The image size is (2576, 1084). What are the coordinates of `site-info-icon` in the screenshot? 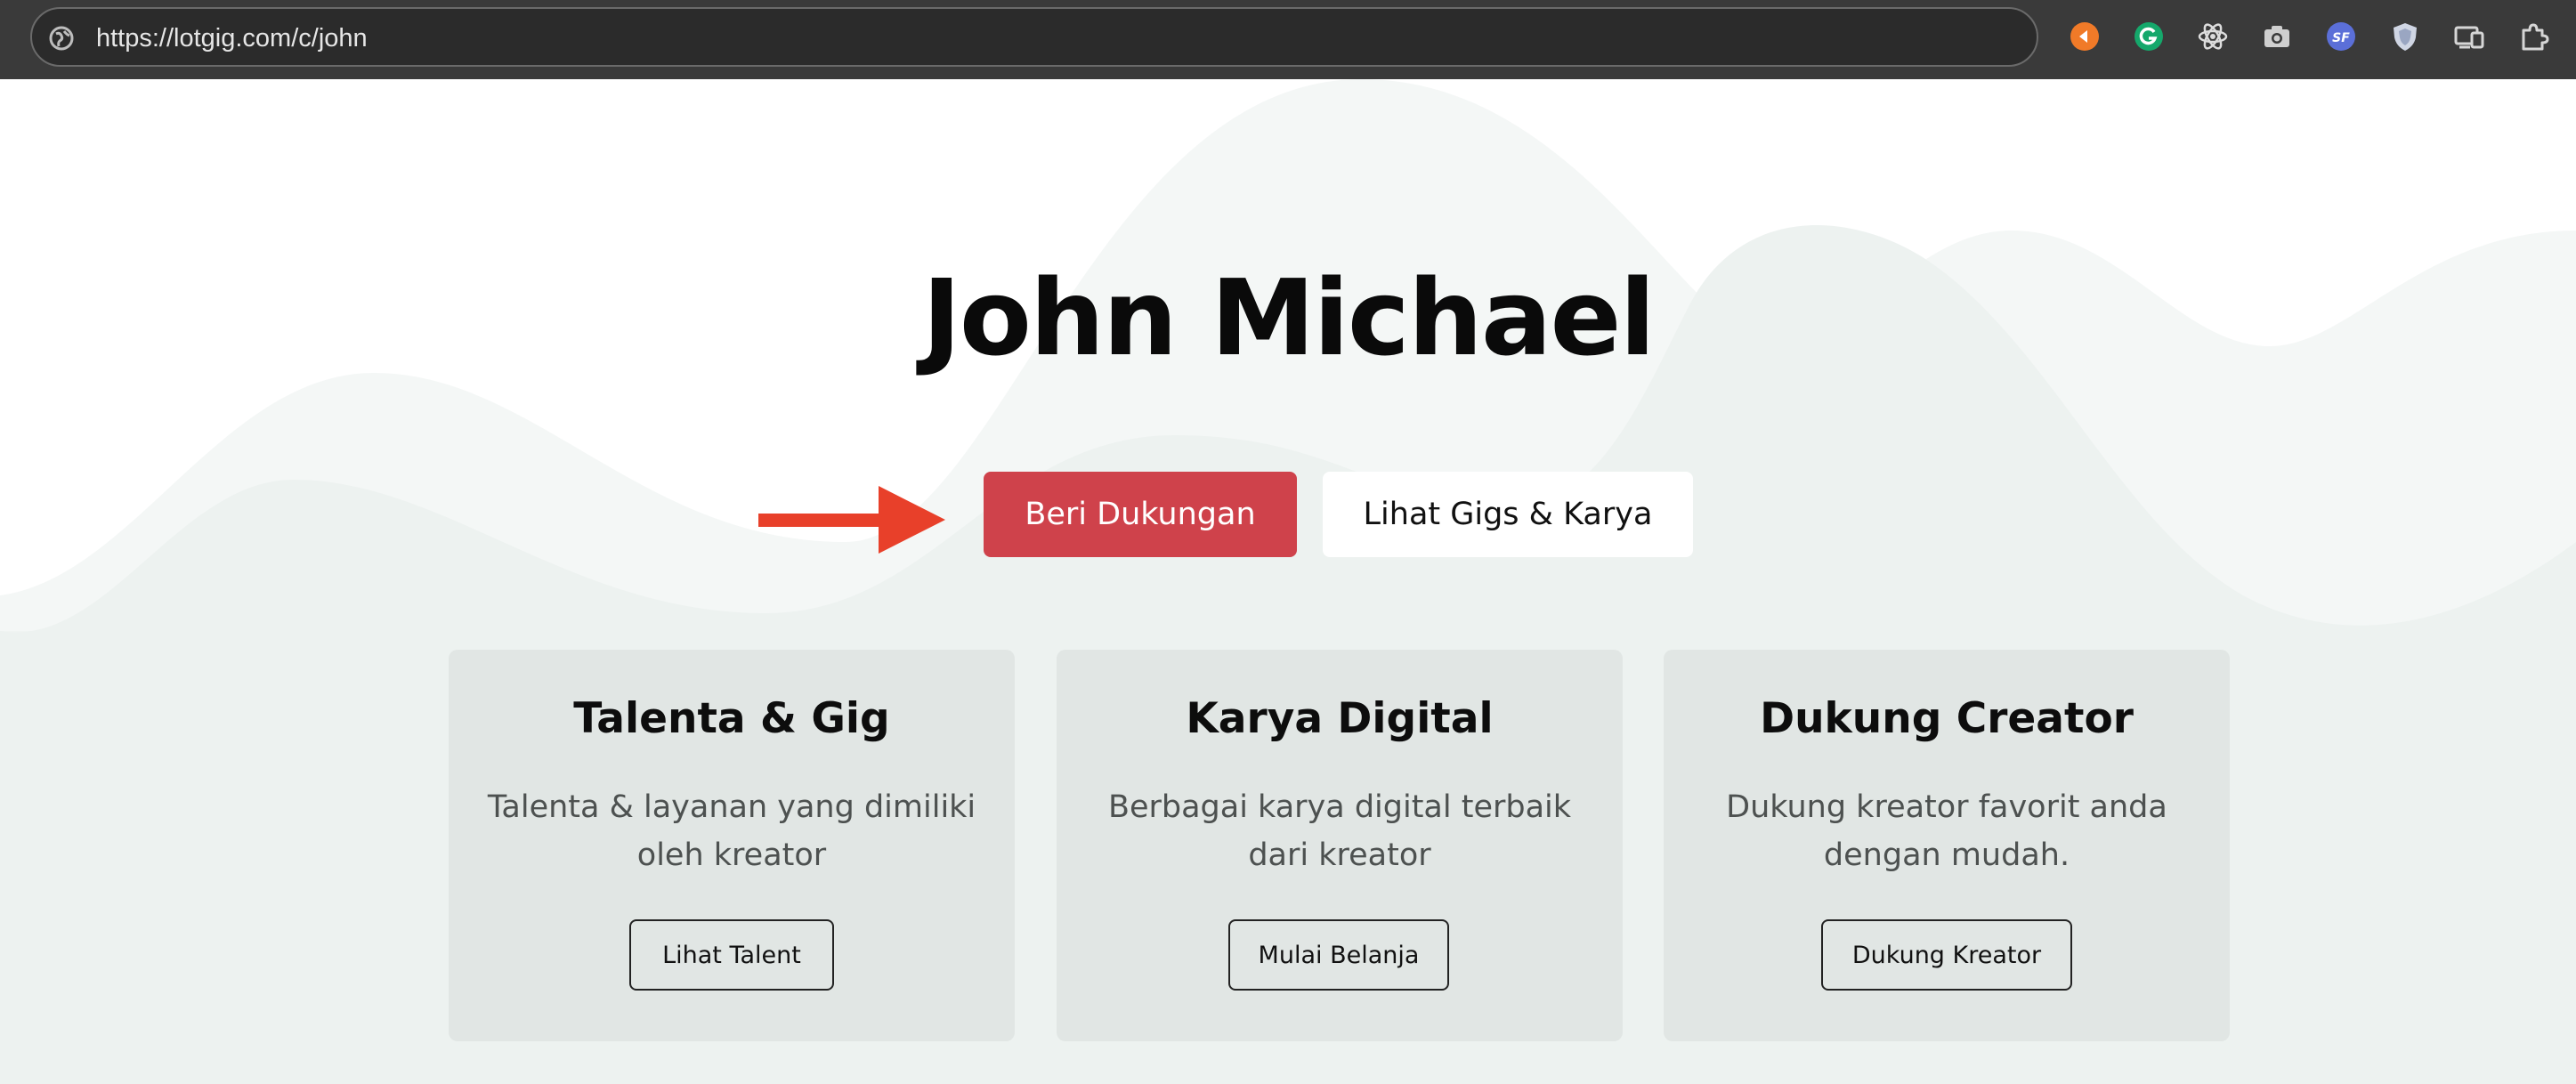 It's located at (62, 38).